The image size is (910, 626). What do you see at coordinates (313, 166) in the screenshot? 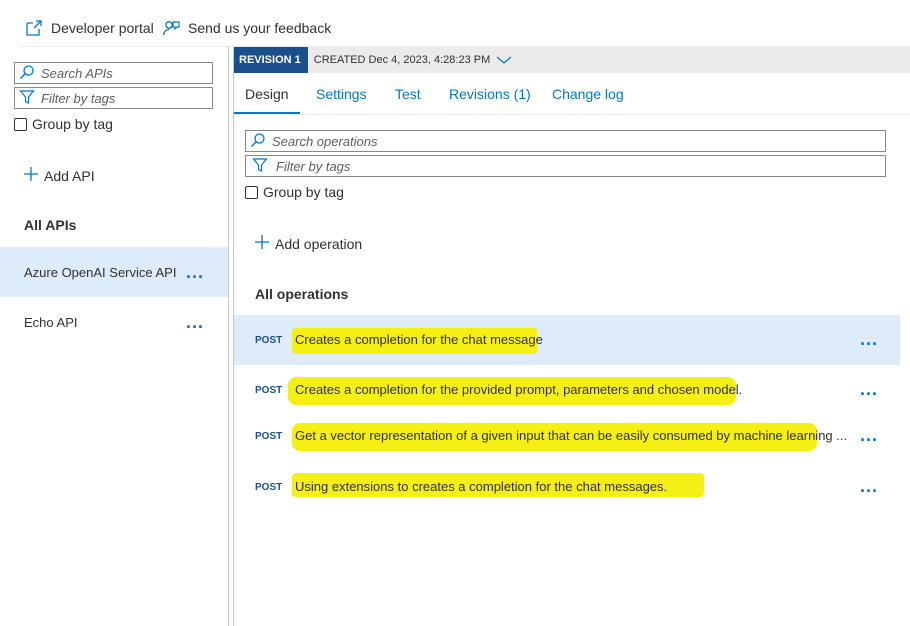
I see `filter-operations-placeholder: Filter by tags` at bounding box center [313, 166].